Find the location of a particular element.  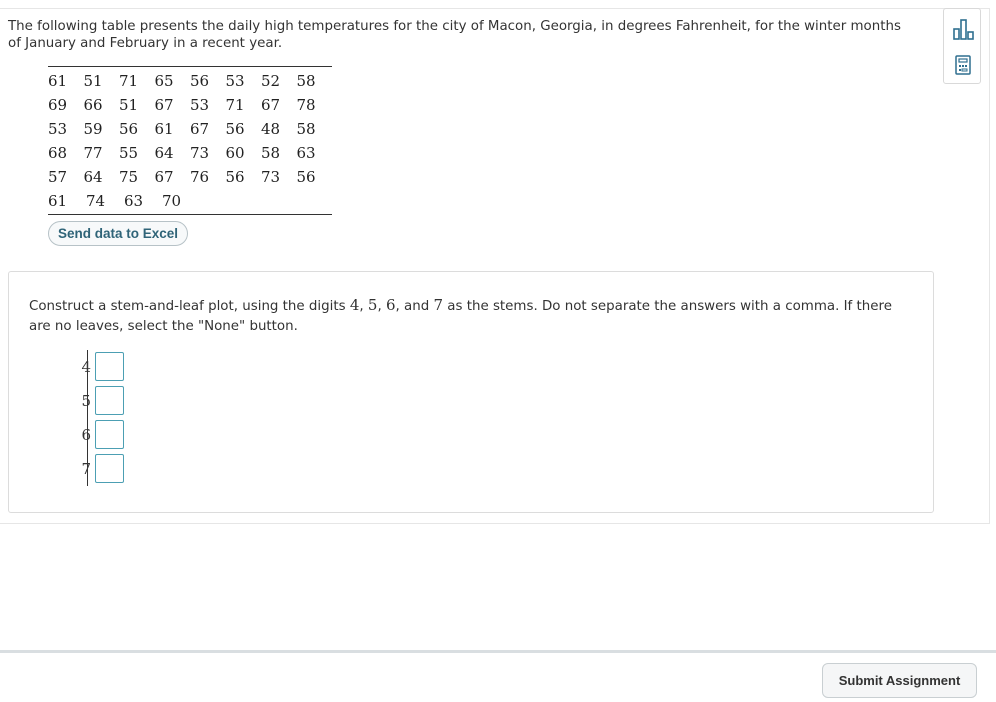

footer-divider is located at coordinates (498, 651).